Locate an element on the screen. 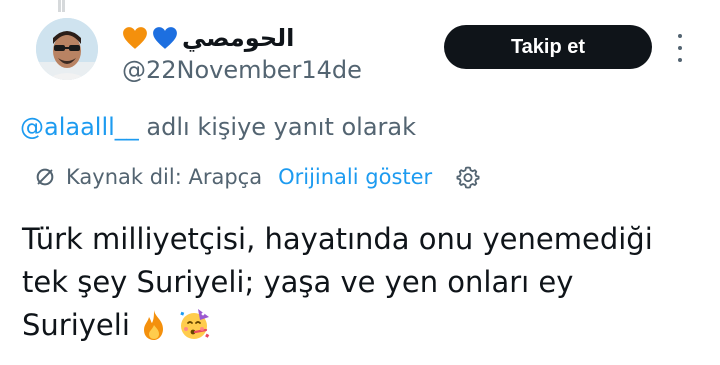  tweet-line-last: Suriyeli is located at coordinates (367, 325).